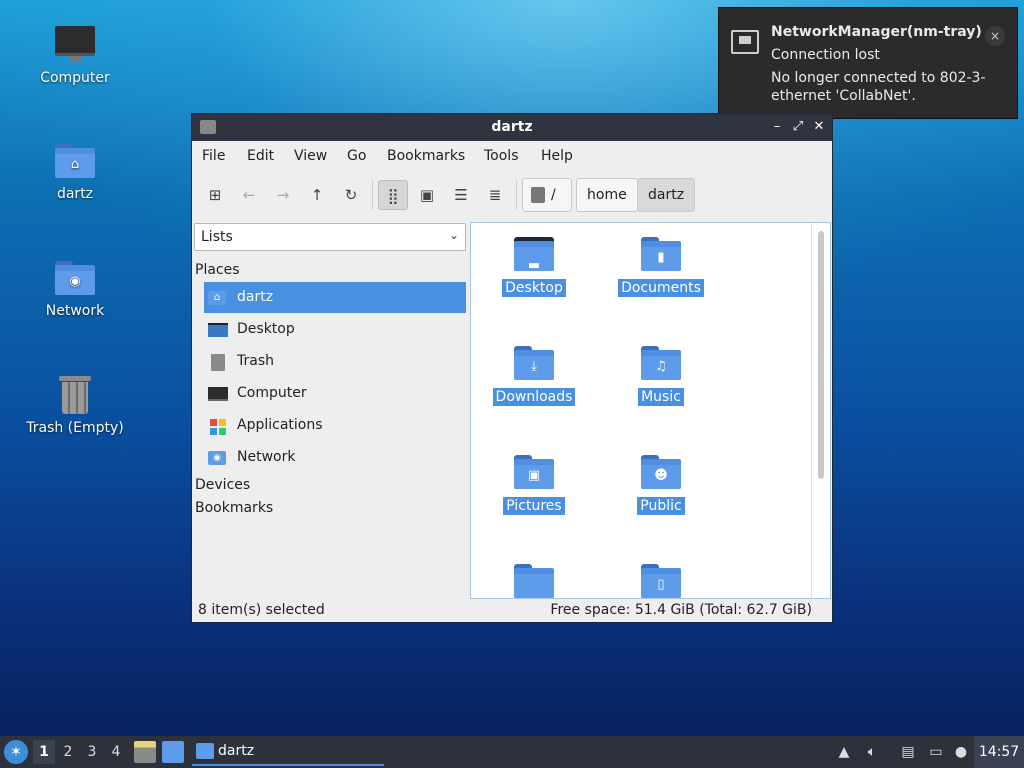 The image size is (1024, 768). Describe the element at coordinates (534, 482) in the screenshot. I see `file-item: ▣ Pictures` at that location.